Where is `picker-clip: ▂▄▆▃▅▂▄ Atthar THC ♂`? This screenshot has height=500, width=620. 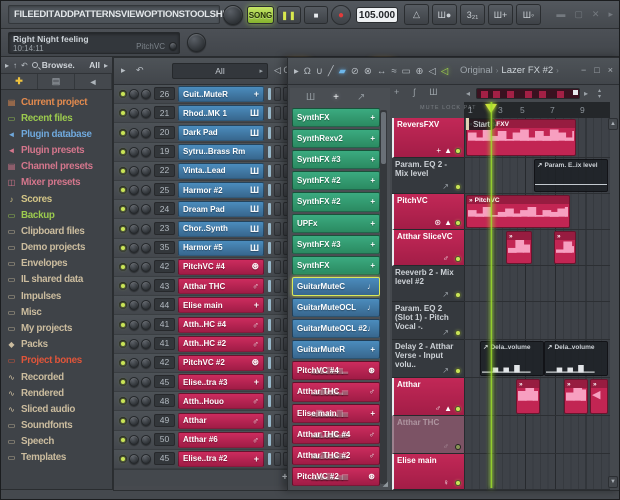 picker-clip: ▂▄▆▃▅▂▄ Atthar THC ♂ is located at coordinates (336, 392).